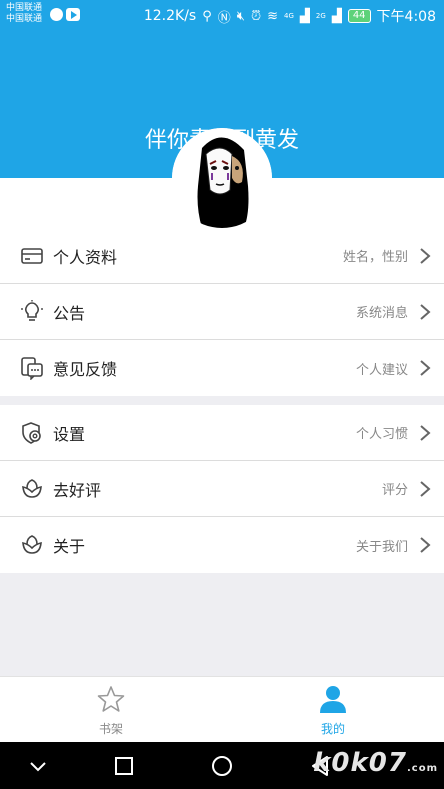  I want to click on battery-icon: 44, so click(359, 16).